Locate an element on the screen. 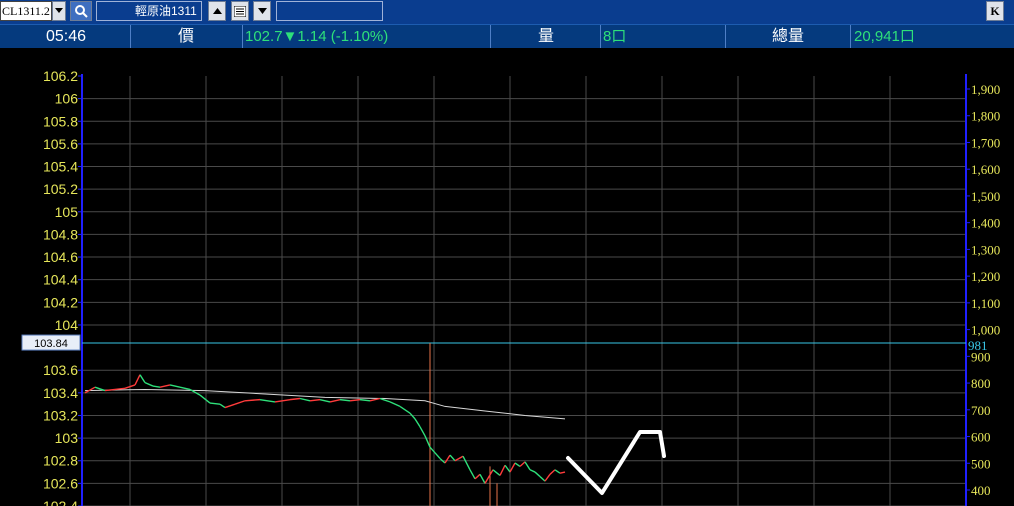  y-left-tick-label: 102.4 is located at coordinates (60, 502).